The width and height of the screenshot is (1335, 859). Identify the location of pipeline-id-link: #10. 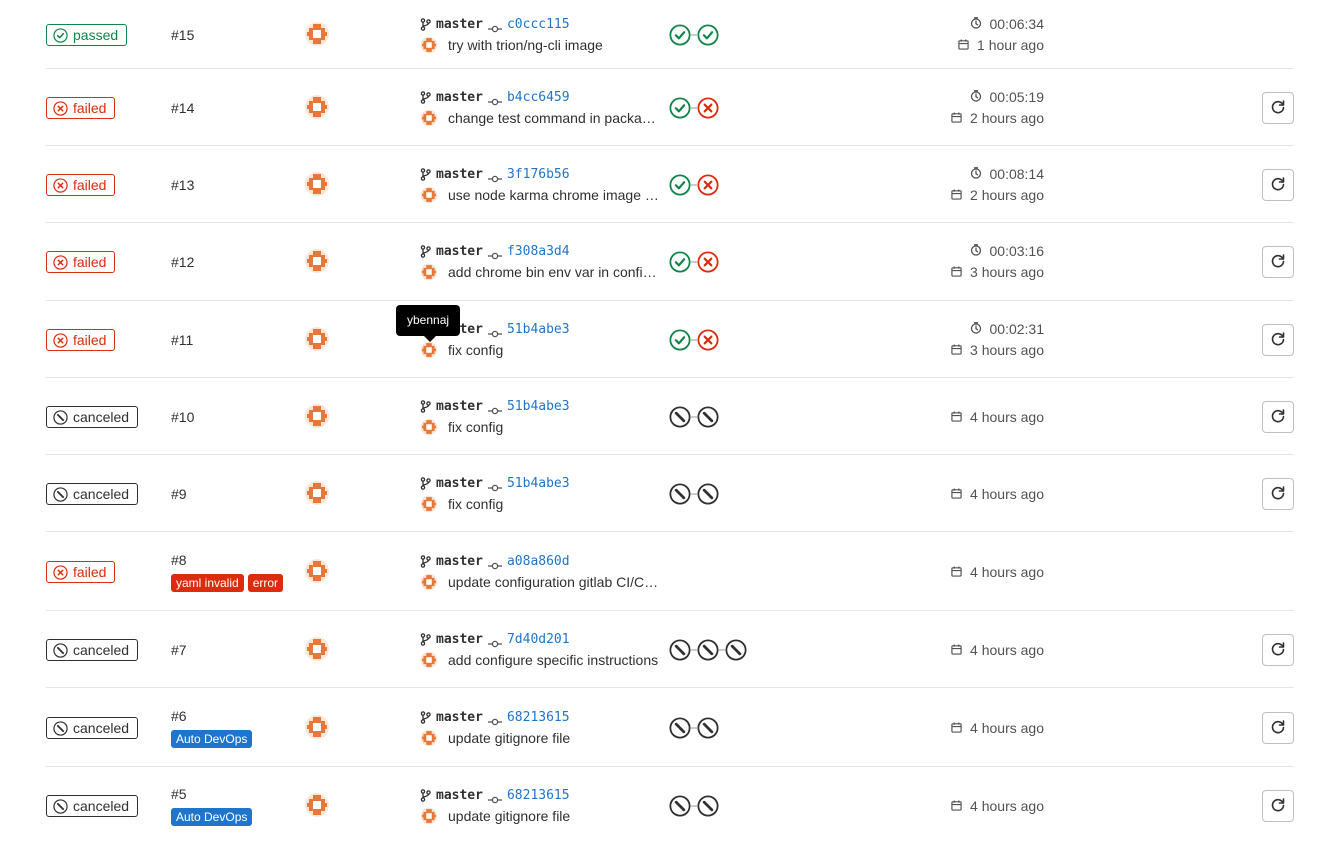
(182, 417).